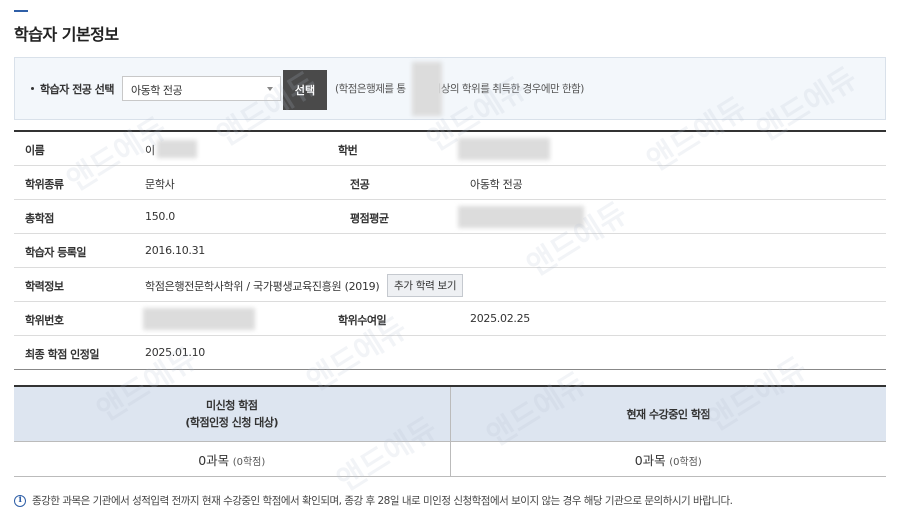 The width and height of the screenshot is (900, 529). What do you see at coordinates (232, 422) in the screenshot?
I see `unapplied-header-line2: (학점인정 신청 대상)` at bounding box center [232, 422].